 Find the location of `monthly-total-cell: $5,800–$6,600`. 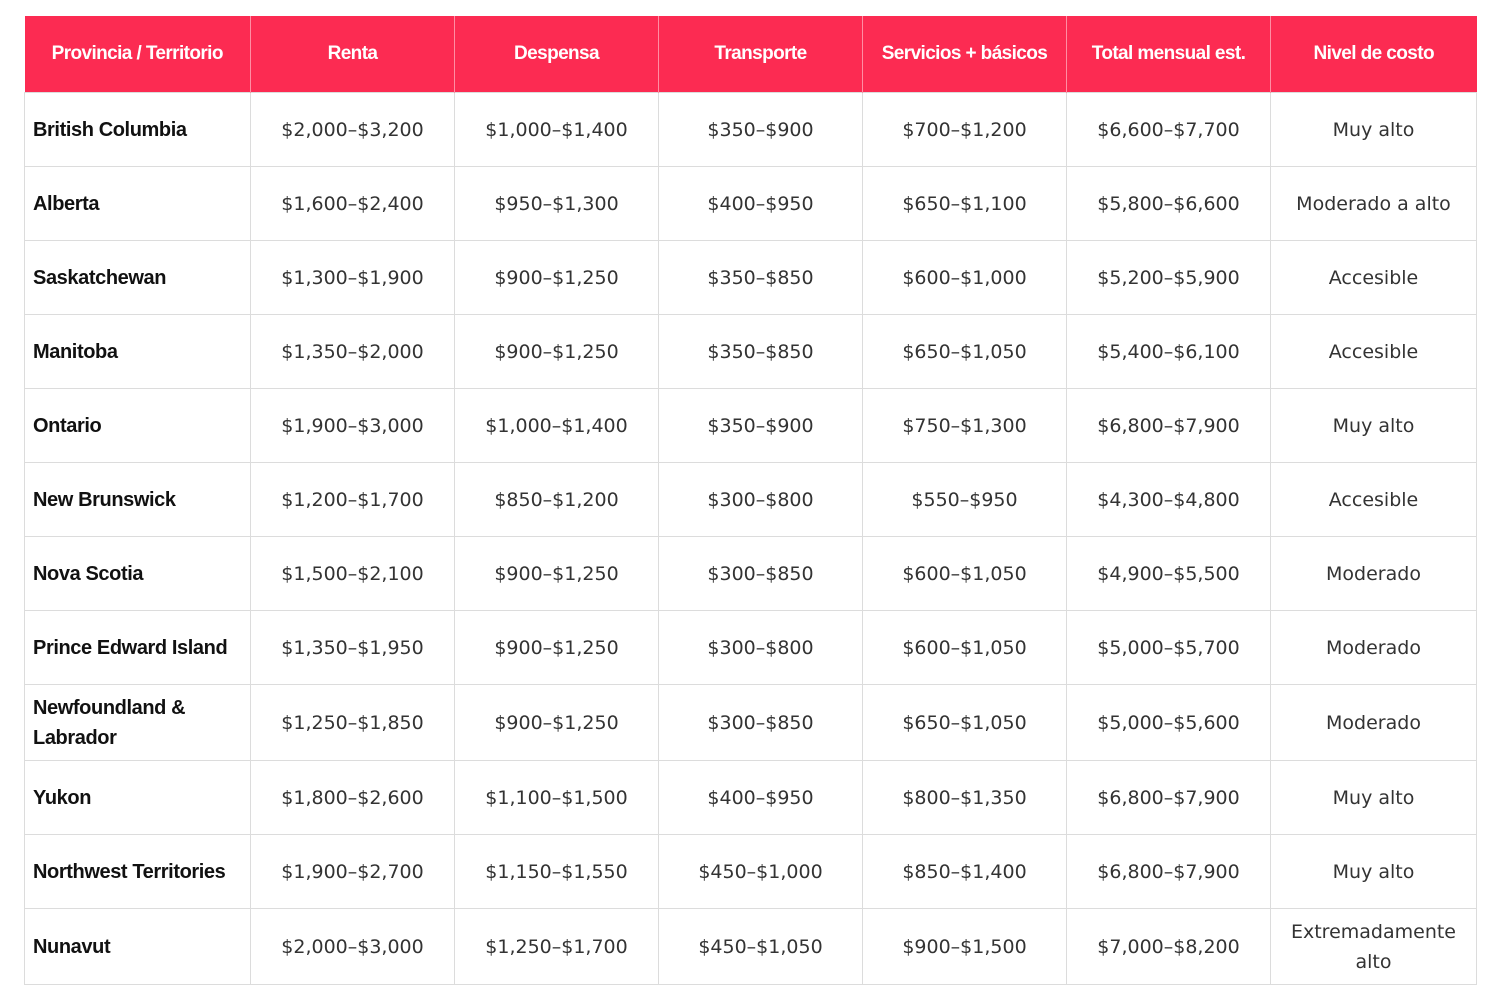

monthly-total-cell: $5,800–$6,600 is located at coordinates (1168, 203).